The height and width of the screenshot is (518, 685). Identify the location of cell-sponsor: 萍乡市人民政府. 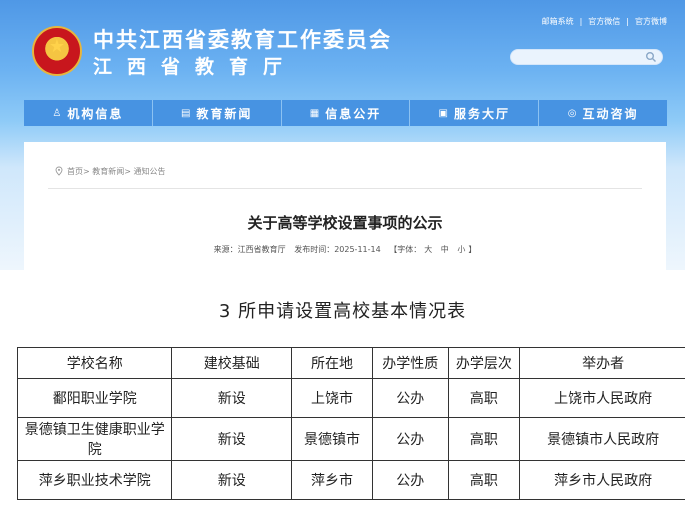
(602, 480).